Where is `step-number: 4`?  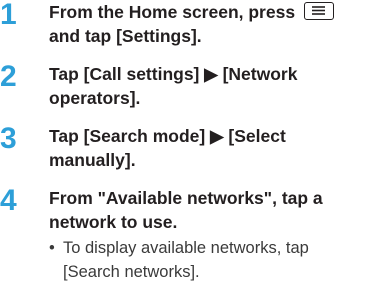 step-number: 4 is located at coordinates (8, 200).